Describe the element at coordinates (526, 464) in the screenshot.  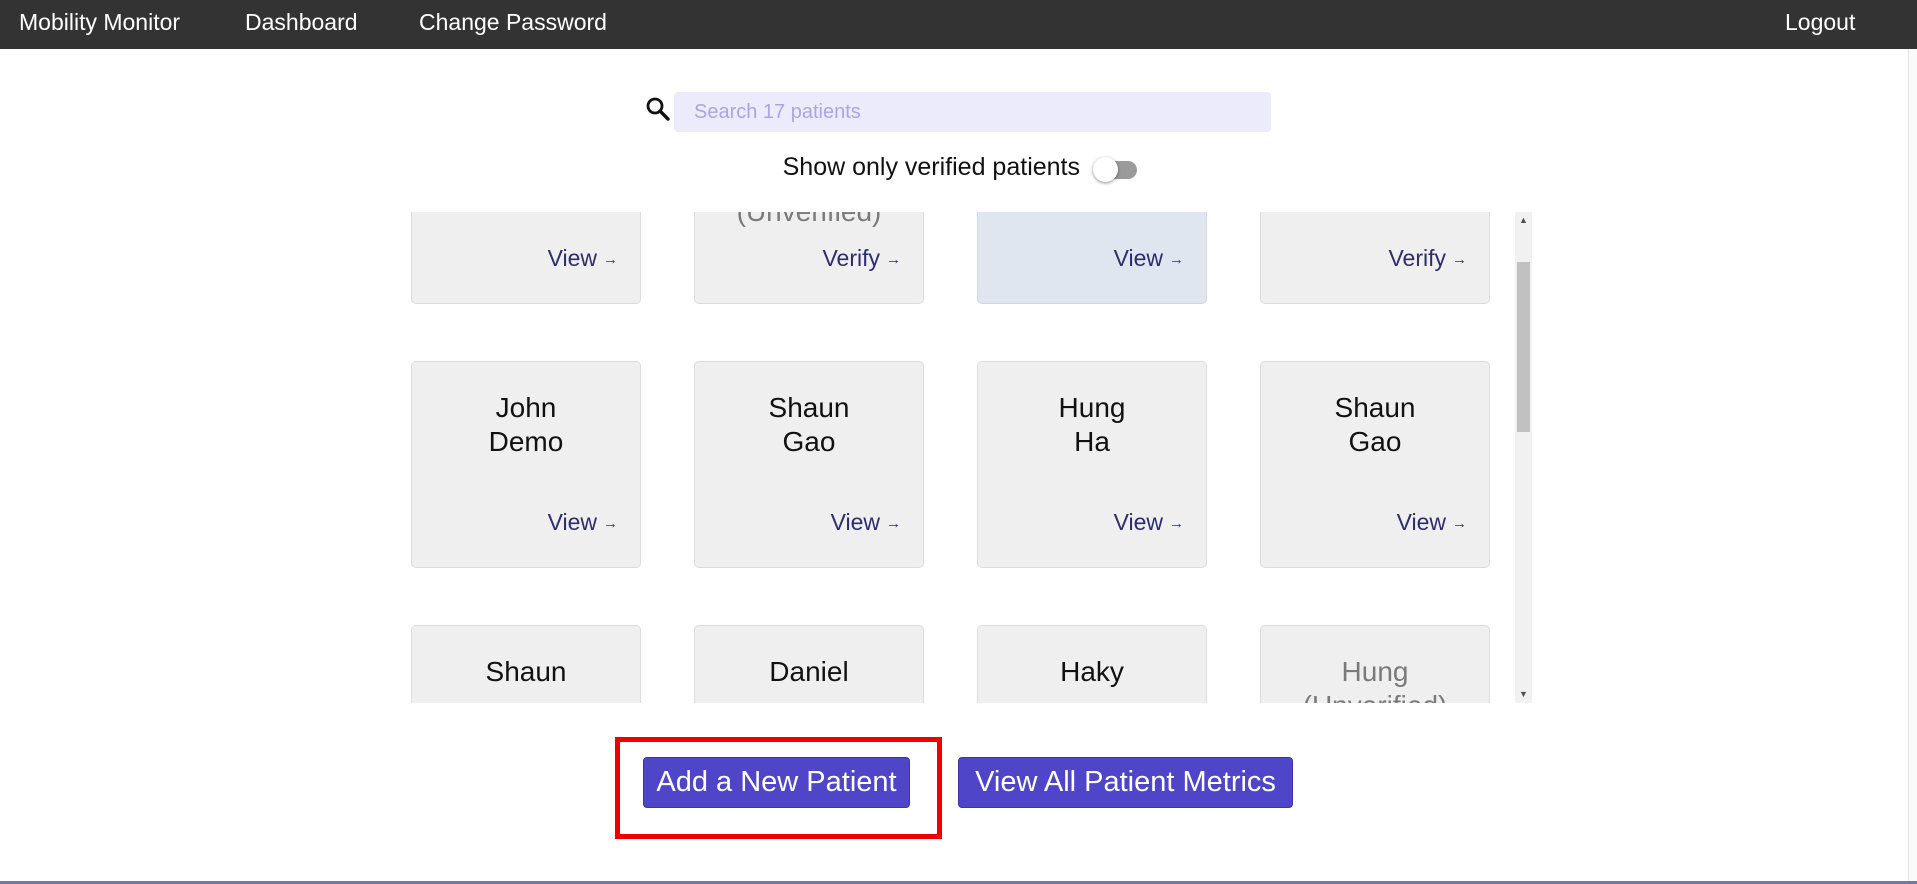
I see `patient-card: JohnDemo View →` at that location.